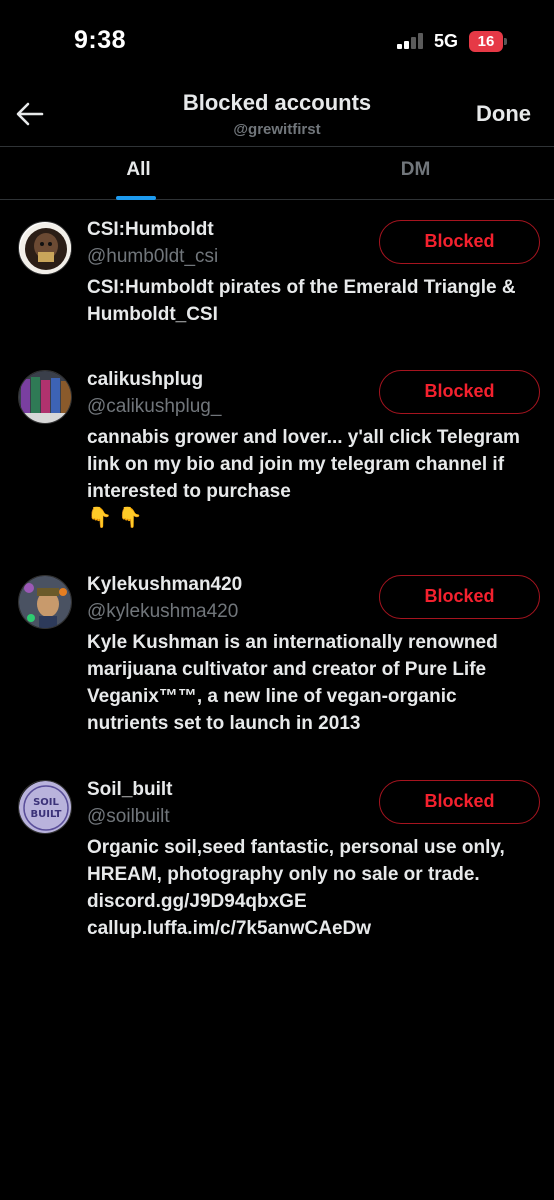  What do you see at coordinates (136, 198) in the screenshot?
I see `active-tab-indicator` at bounding box center [136, 198].